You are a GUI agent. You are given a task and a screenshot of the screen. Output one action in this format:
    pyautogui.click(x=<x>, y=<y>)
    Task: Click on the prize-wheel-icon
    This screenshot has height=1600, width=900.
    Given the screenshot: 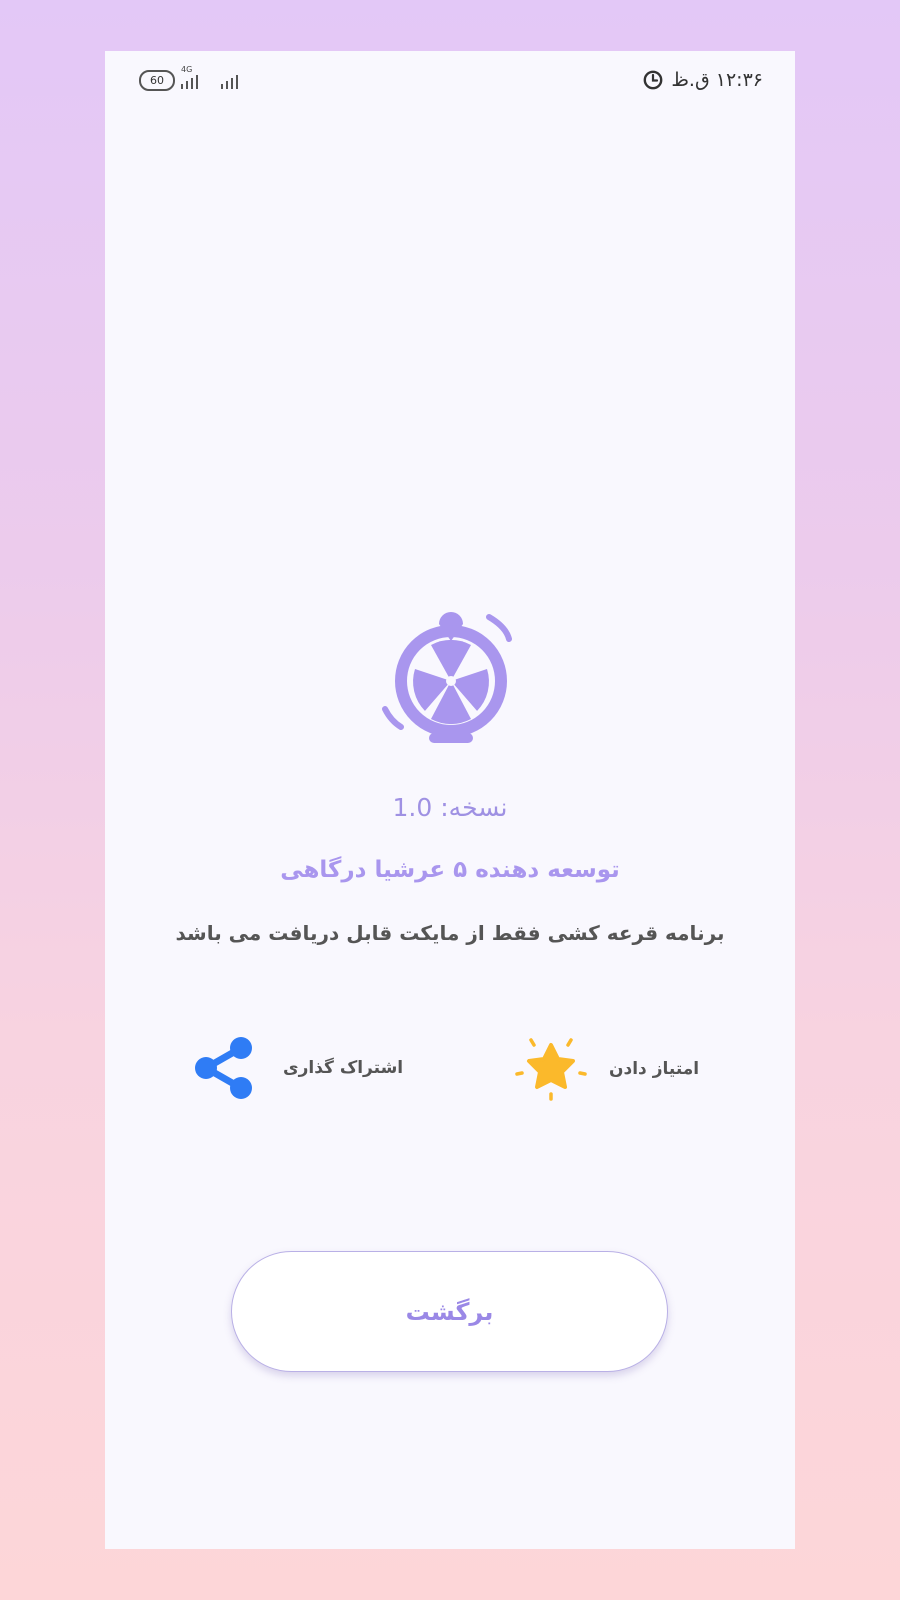 What is the action you would take?
    pyautogui.click(x=447, y=677)
    